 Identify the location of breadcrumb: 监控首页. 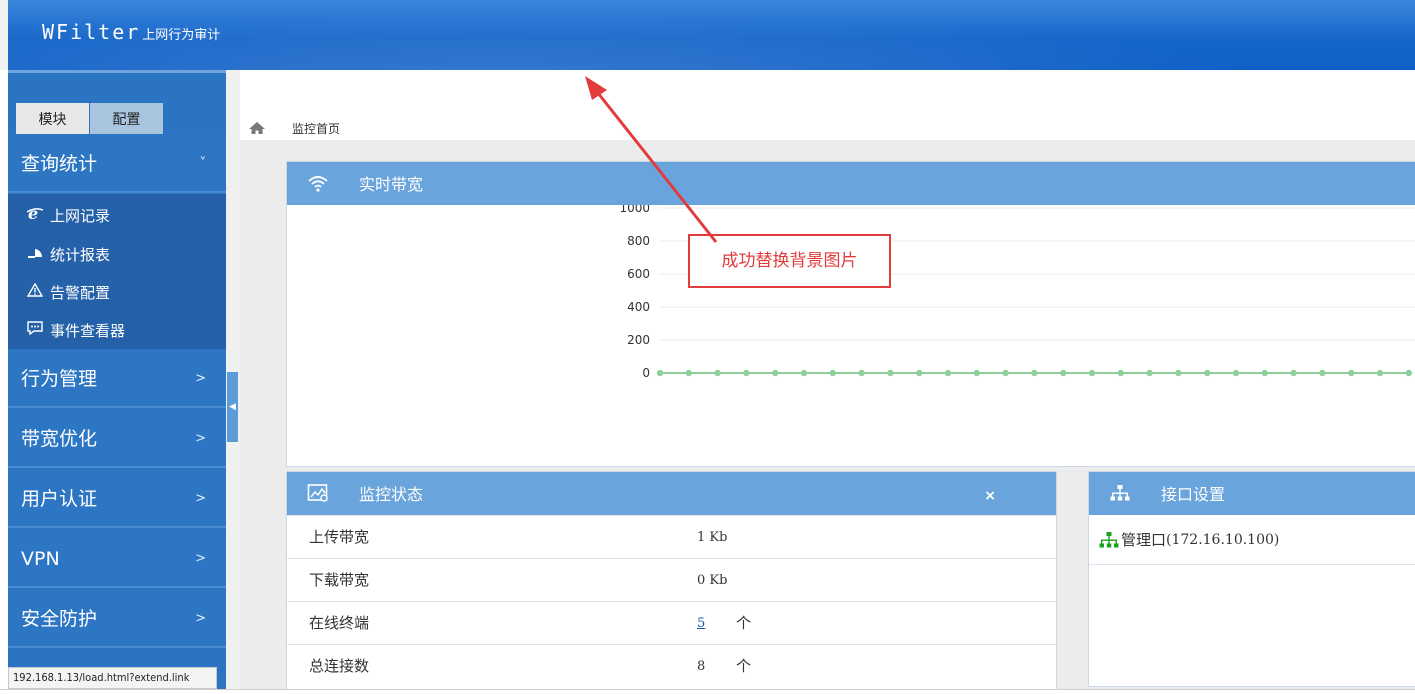
(294, 128).